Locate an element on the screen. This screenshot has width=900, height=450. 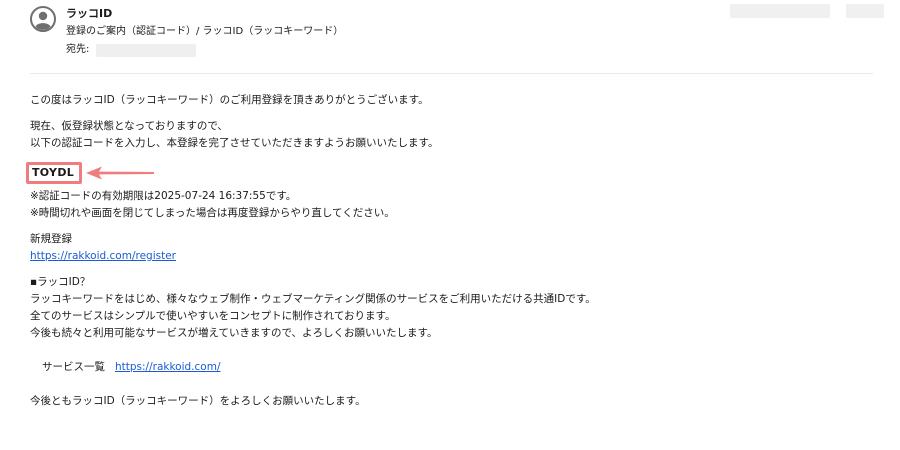
register-label: 新規登録 is located at coordinates (51, 239).